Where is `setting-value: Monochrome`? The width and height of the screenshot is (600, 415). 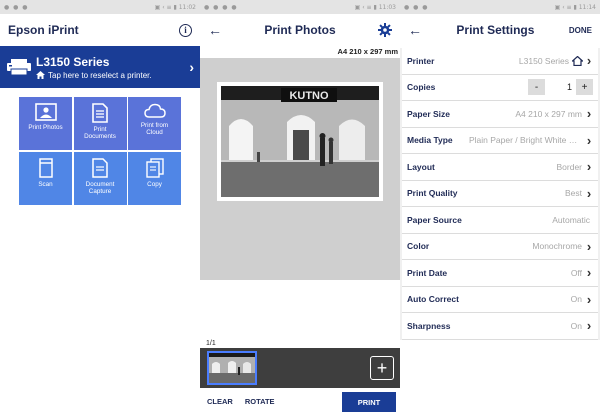
setting-value: Monochrome is located at coordinates (557, 246).